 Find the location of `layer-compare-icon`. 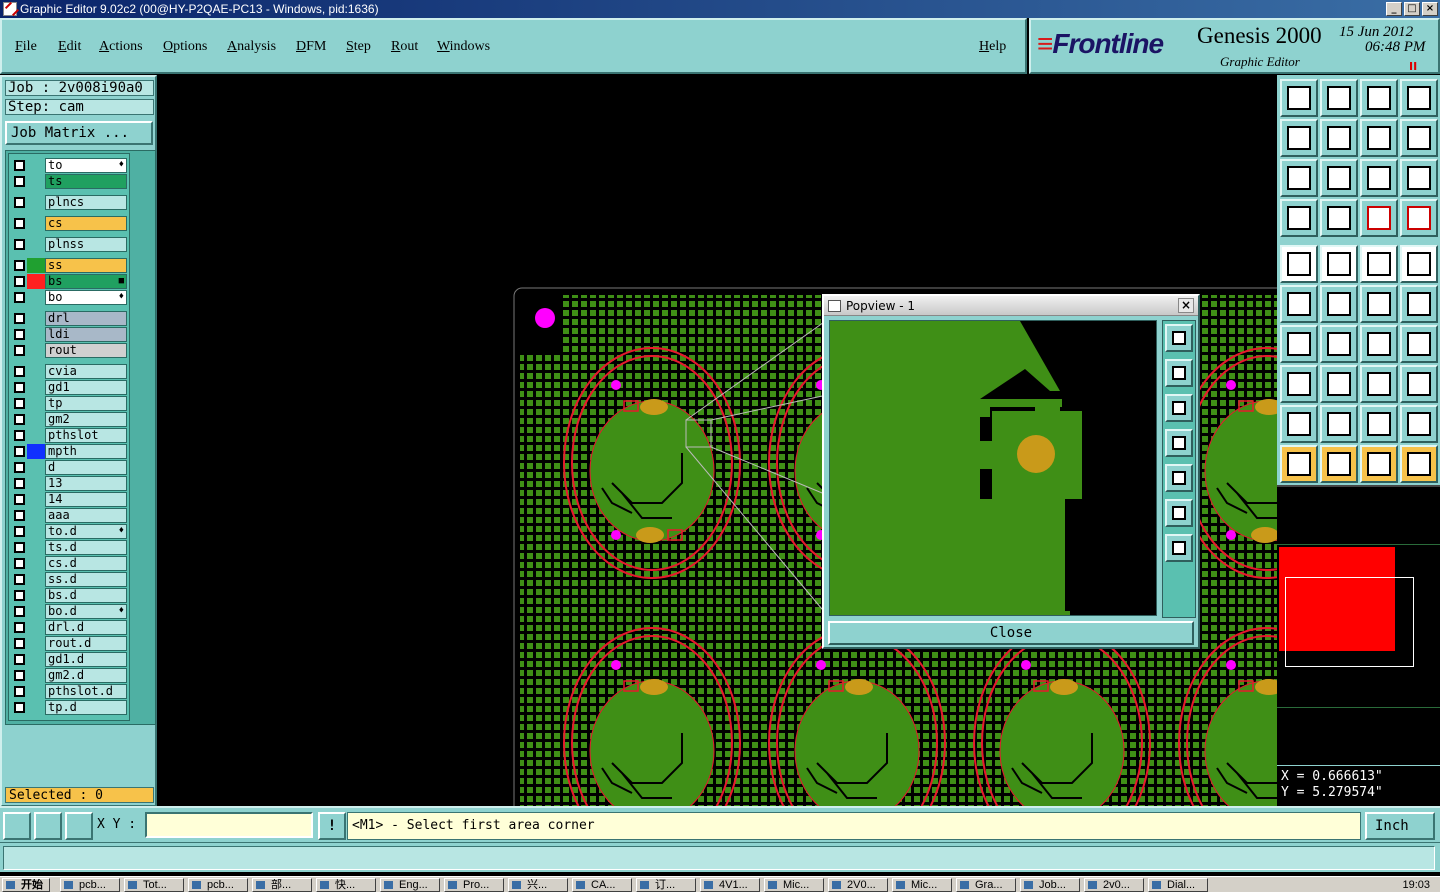

layer-compare-icon is located at coordinates (1379, 218).